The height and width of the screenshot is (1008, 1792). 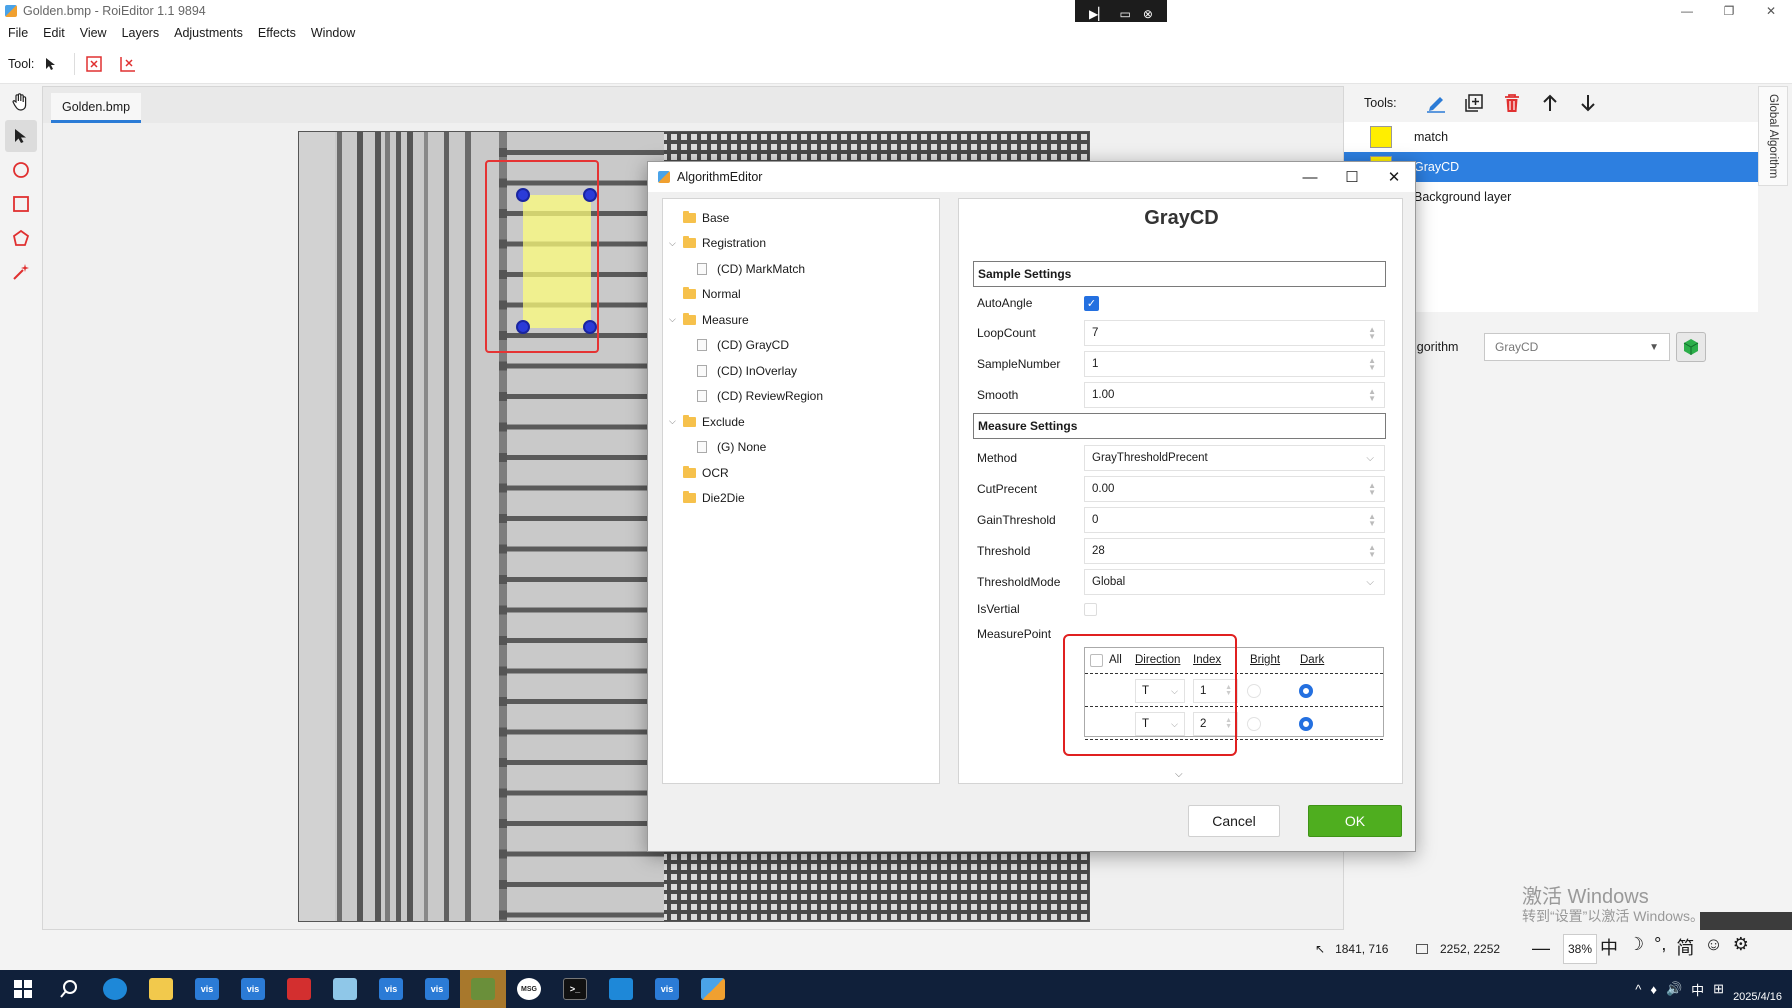 What do you see at coordinates (1310, 177) in the screenshot?
I see `dialog-minimize-icon: —` at bounding box center [1310, 177].